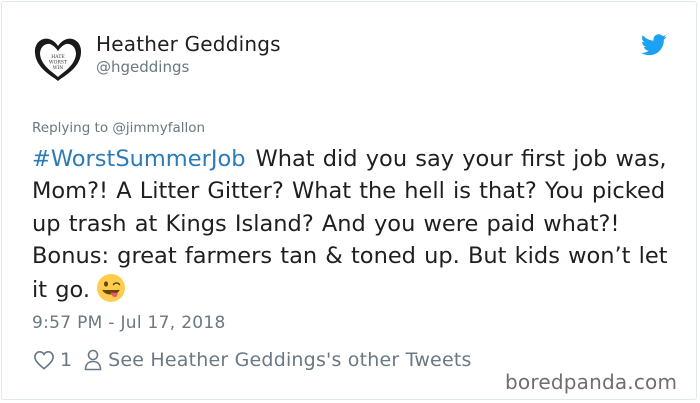  What do you see at coordinates (66, 360) in the screenshot?
I see `like-count: 1` at bounding box center [66, 360].